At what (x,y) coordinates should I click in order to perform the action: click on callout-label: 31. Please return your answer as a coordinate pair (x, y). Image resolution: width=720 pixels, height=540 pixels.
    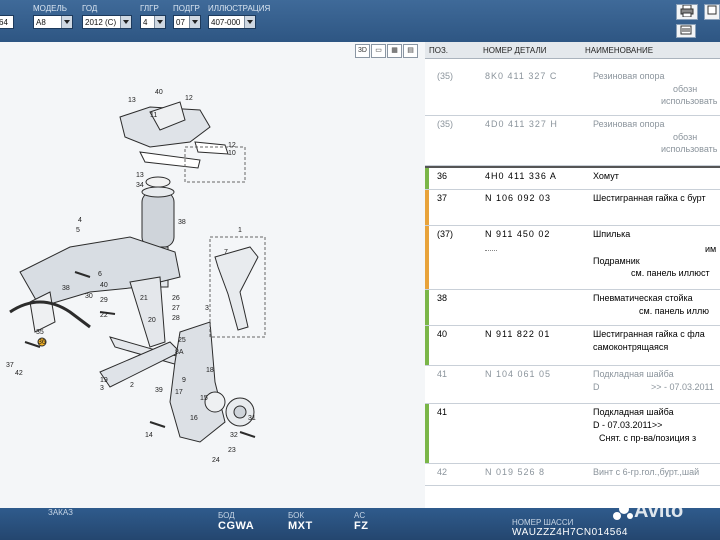
    Looking at the image, I should click on (252, 418).